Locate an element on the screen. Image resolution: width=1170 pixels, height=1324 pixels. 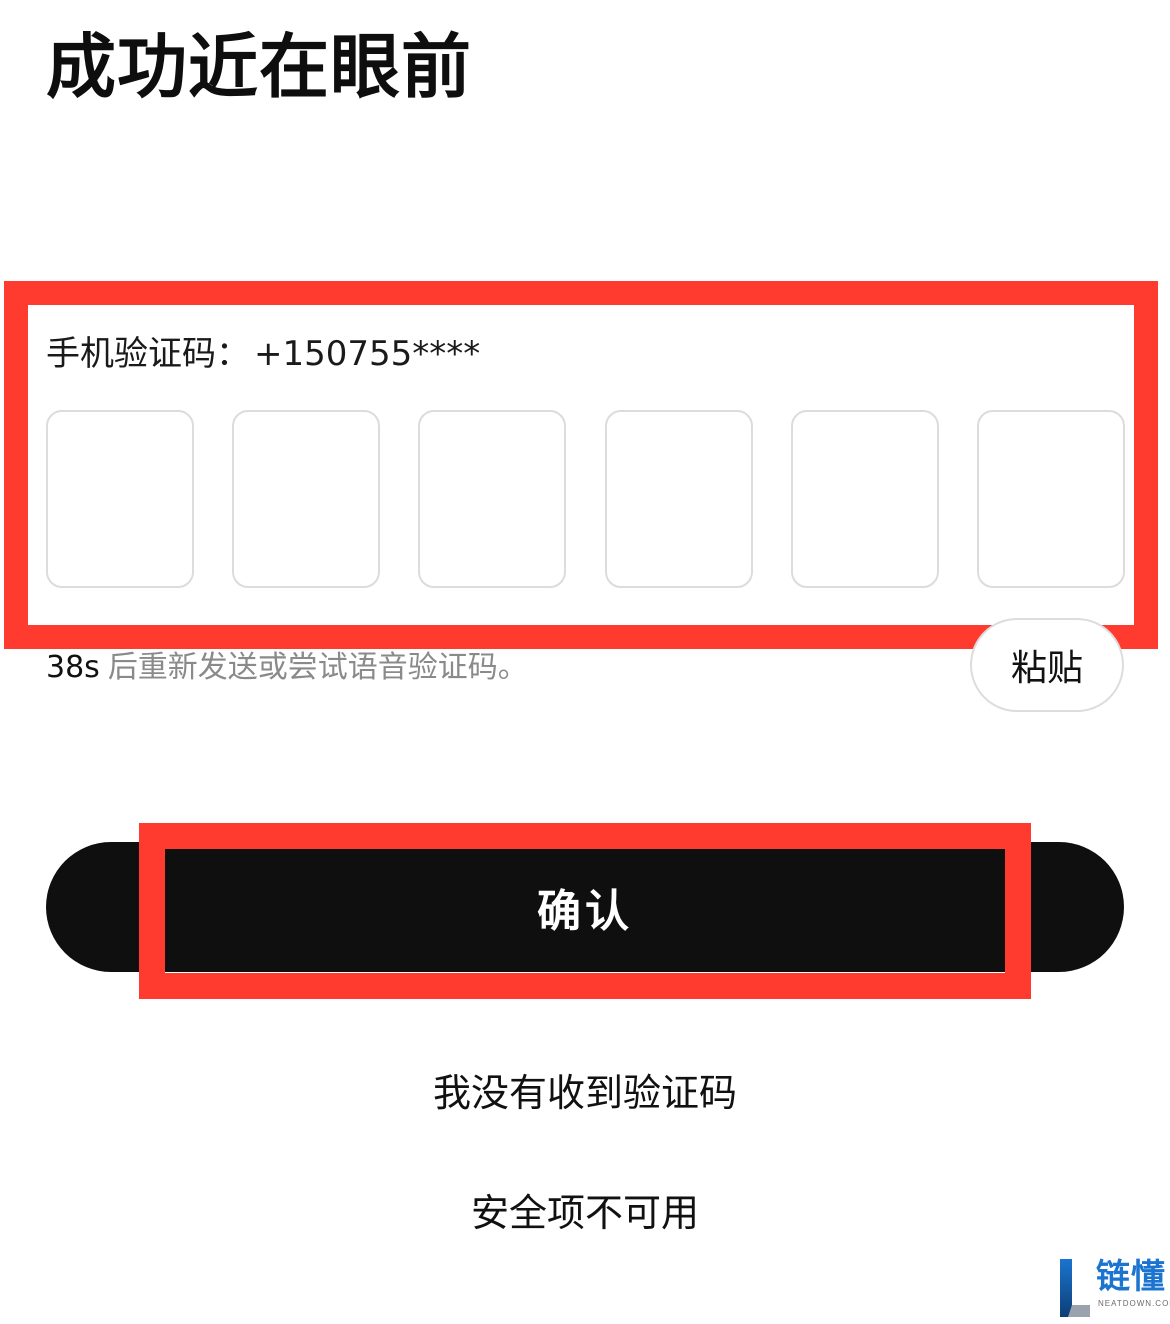
logo-l-icon is located at coordinates (1075, 1288).